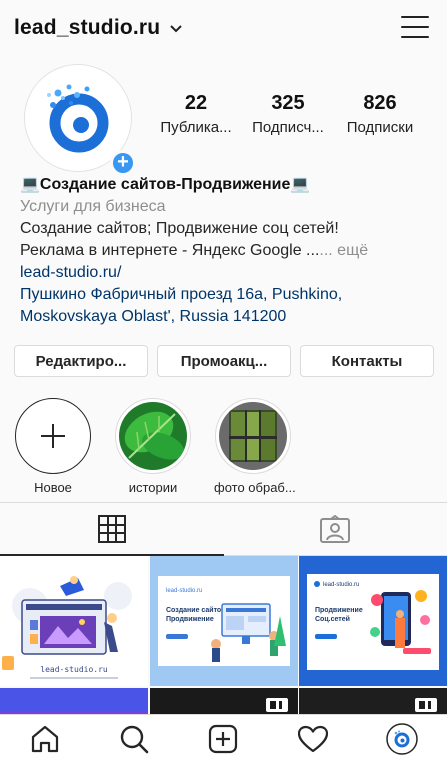 The image size is (447, 762). What do you see at coordinates (74, 621) in the screenshot?
I see `post-tile: lead-studio.ru` at bounding box center [74, 621].